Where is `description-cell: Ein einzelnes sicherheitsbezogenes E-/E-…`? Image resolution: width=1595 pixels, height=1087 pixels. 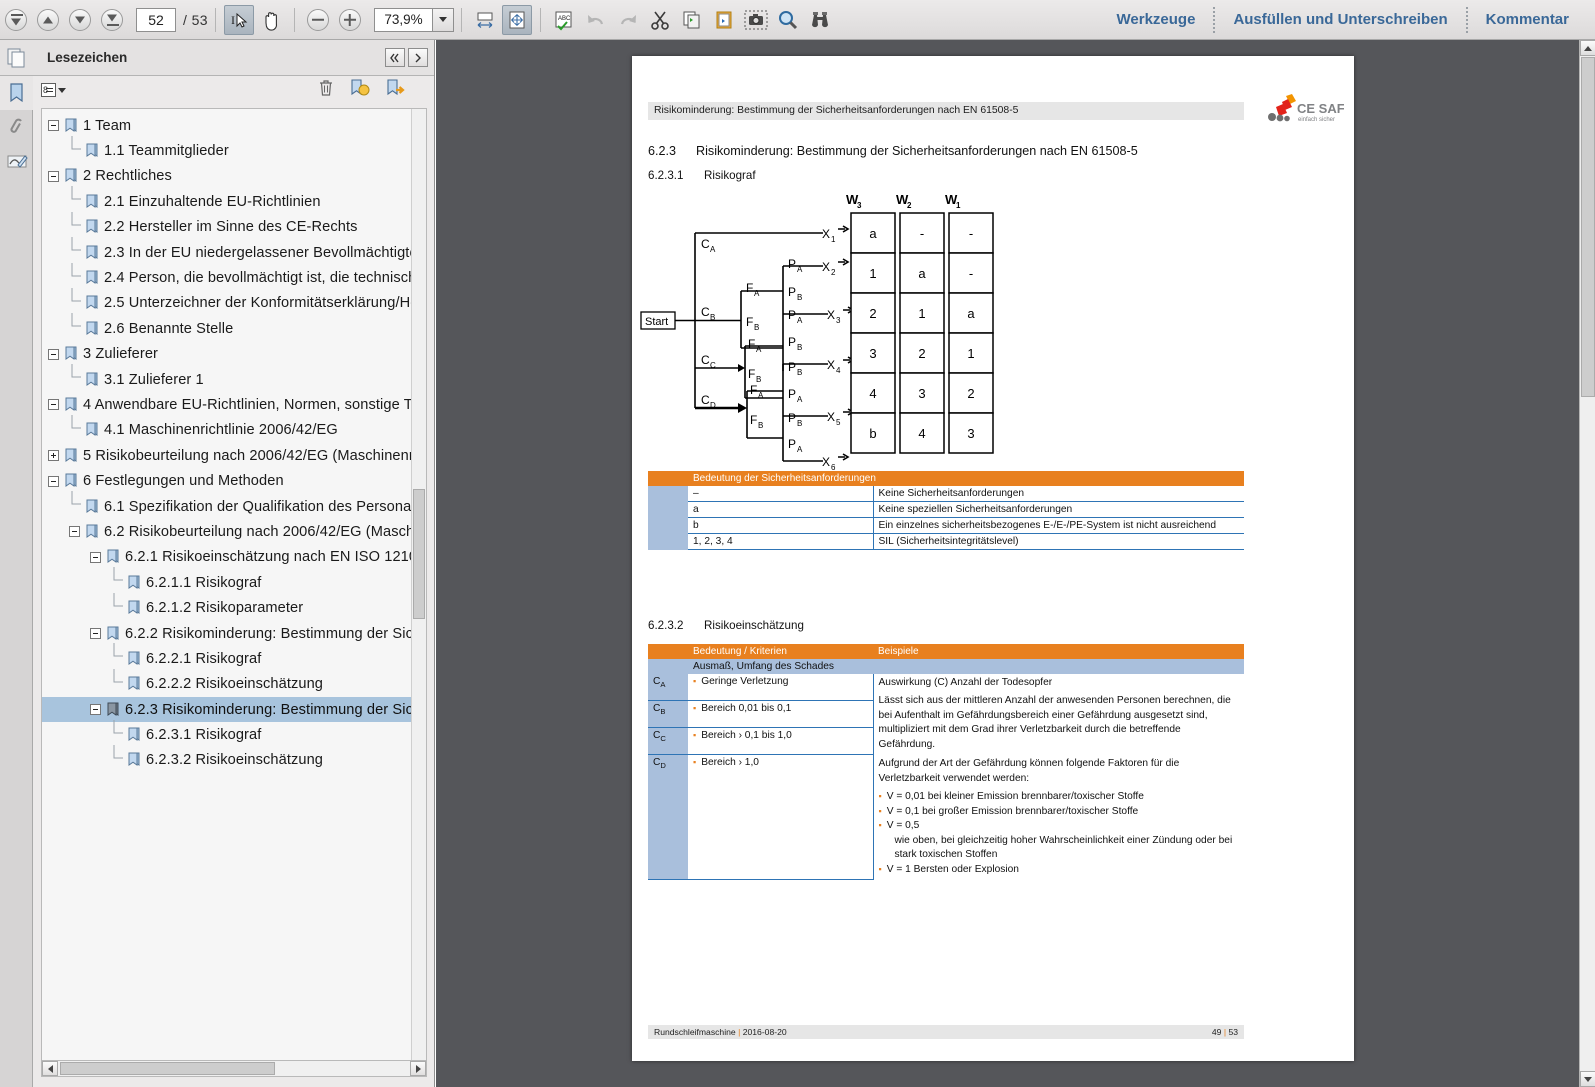 description-cell: Ein einzelnes sicherheitsbezogenes E-/E-… is located at coordinates (1058, 525).